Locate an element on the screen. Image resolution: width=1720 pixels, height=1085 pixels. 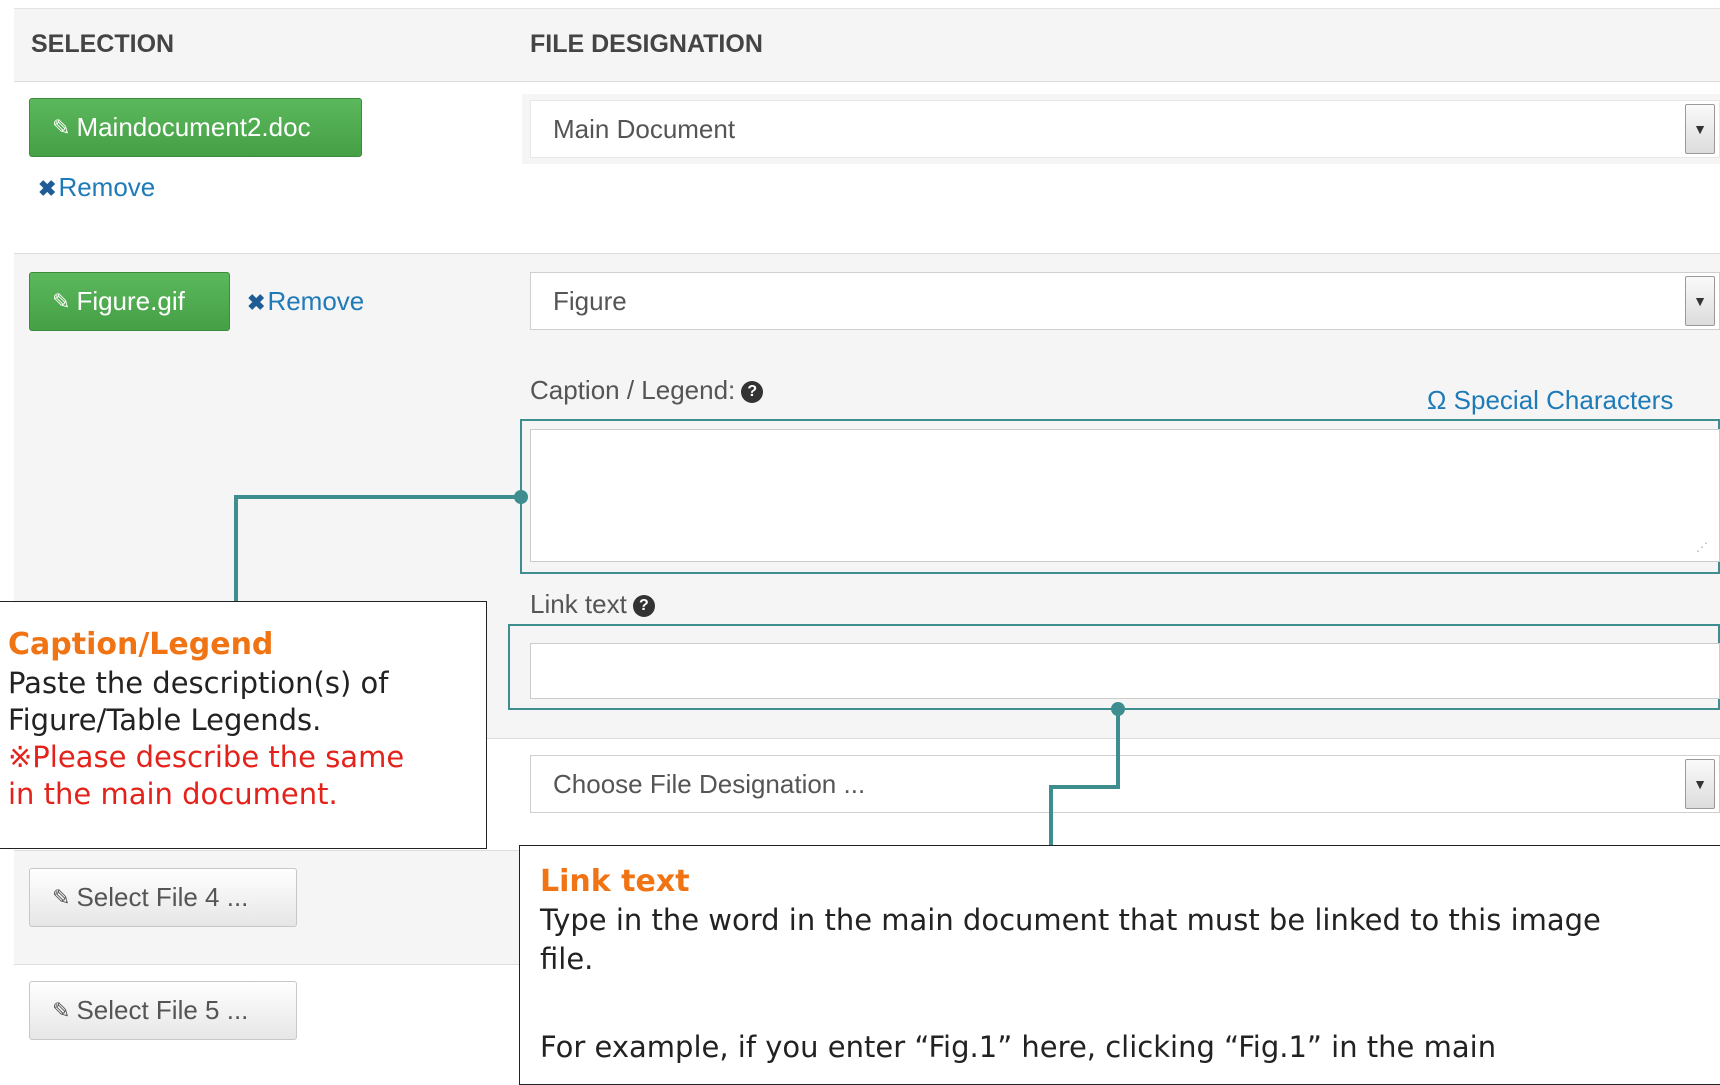
file-button-maindocument: ✎ Maindocument2.doc is located at coordinates (195, 127).